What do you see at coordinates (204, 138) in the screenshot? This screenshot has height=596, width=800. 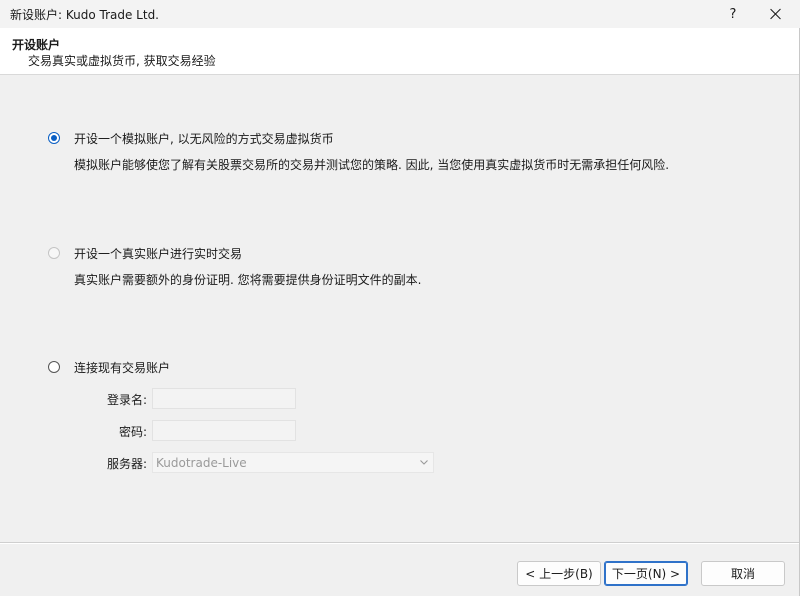 I see `option-demo-label: 开设一个模拟账户, 以无风险的方式交易虚拟货币` at bounding box center [204, 138].